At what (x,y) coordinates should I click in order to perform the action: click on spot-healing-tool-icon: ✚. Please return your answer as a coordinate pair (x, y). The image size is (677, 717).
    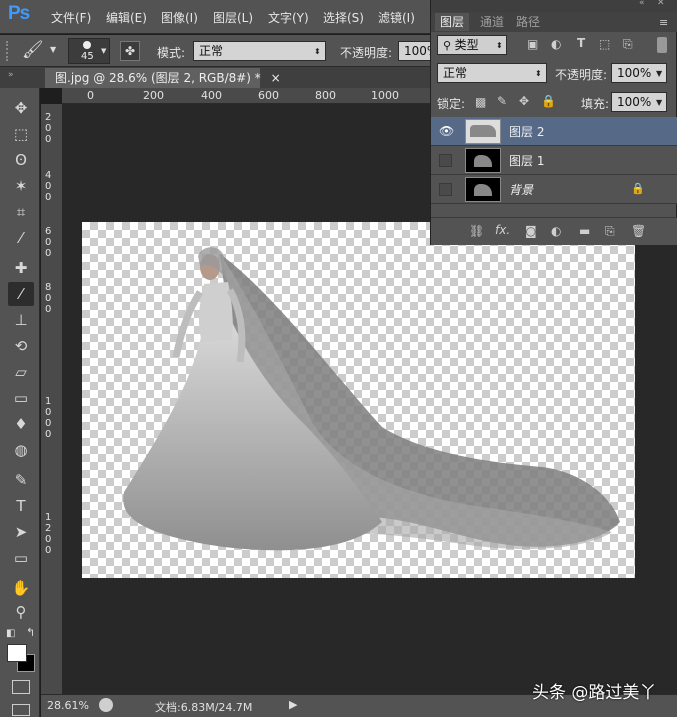
    Looking at the image, I should click on (21, 268).